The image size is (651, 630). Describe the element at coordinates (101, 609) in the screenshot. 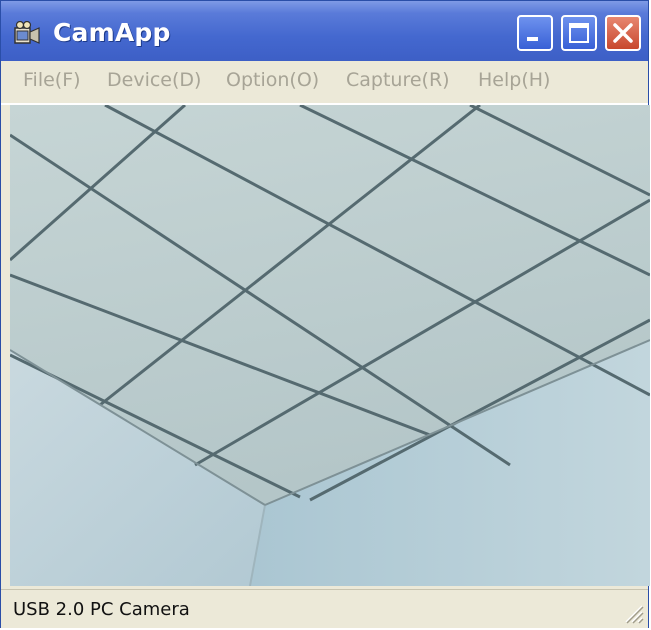

I see `status-text: USB 2.0 PC Camera` at that location.